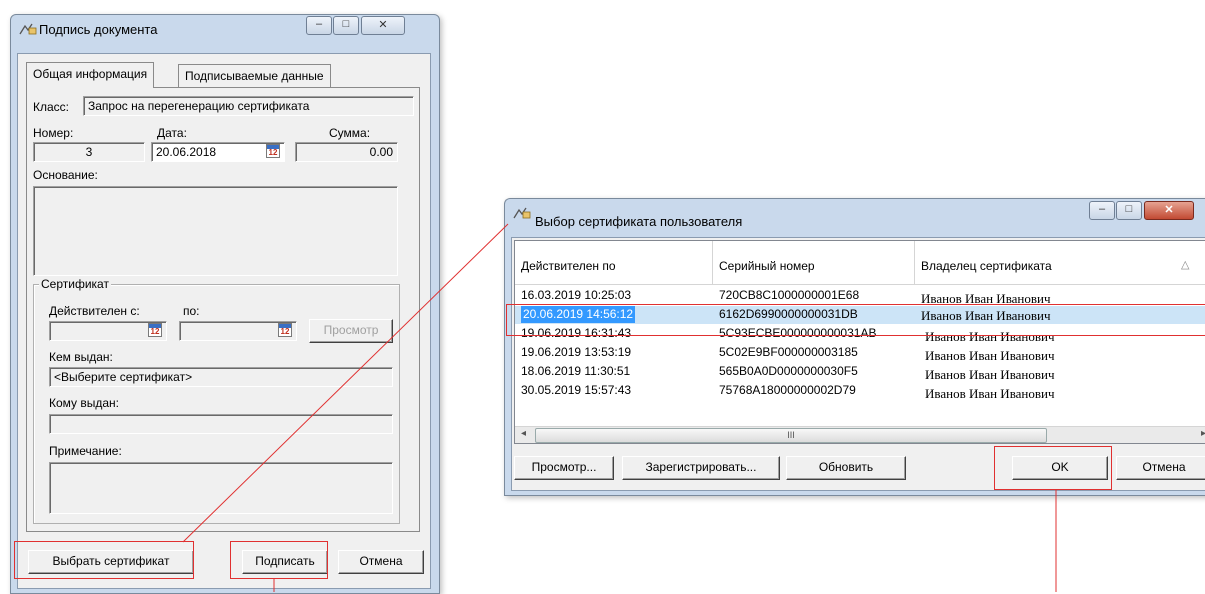 This screenshot has height=594, width=1205. I want to click on window-title: Подпись документа, so click(98, 29).